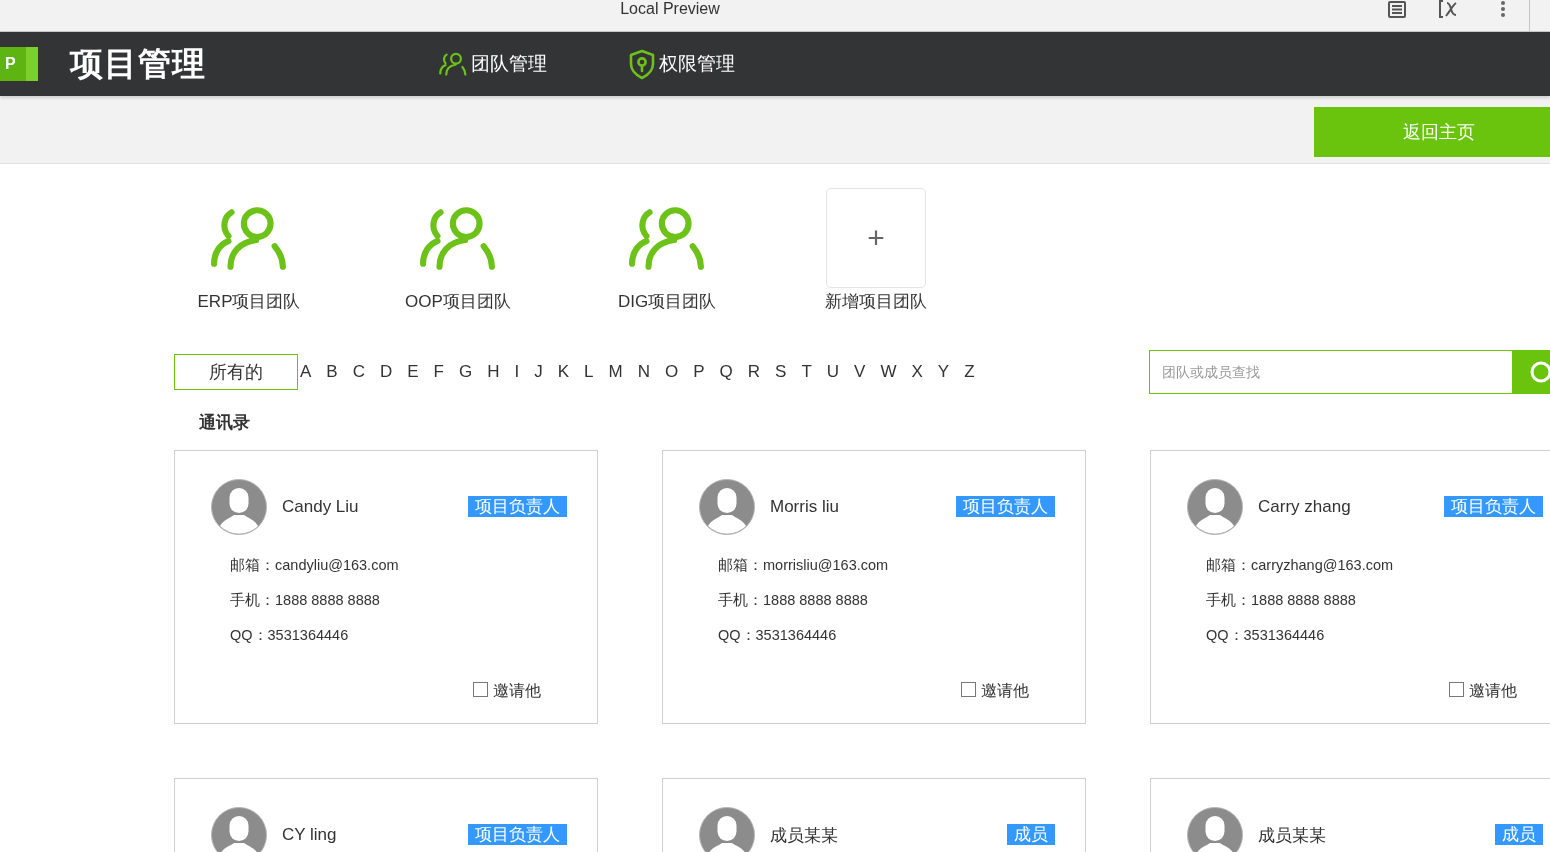 Image resolution: width=1550 pixels, height=852 pixels. I want to click on letter-filter: M, so click(615, 372).